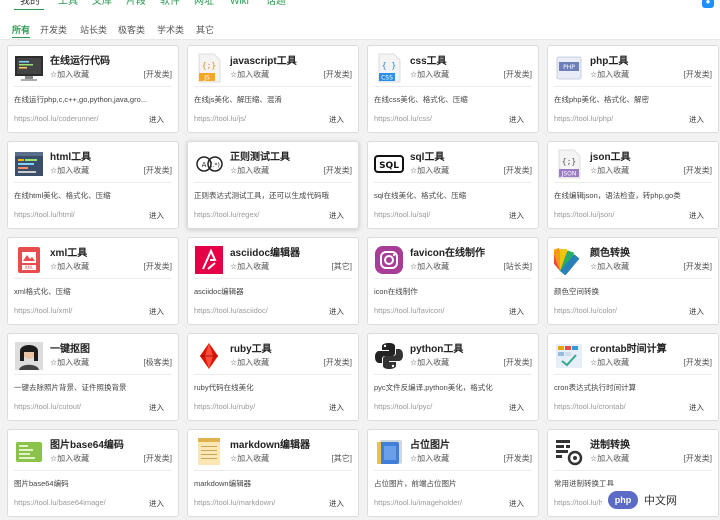  I want to click on tool-name: 占位图片, so click(430, 443).